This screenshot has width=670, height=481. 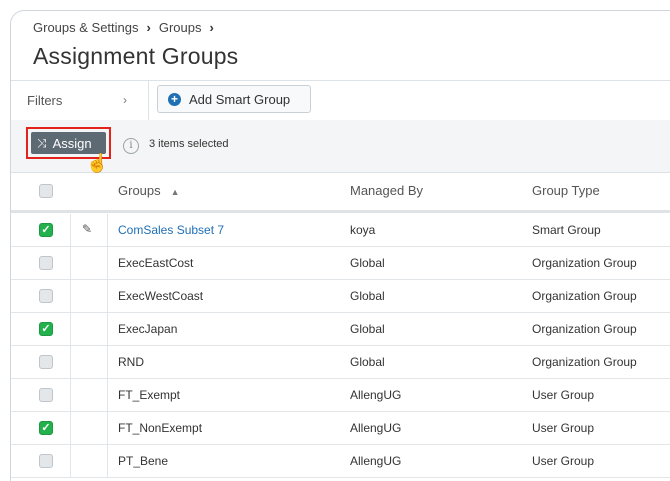 I want to click on group-name: ExecEastCost, so click(x=156, y=263).